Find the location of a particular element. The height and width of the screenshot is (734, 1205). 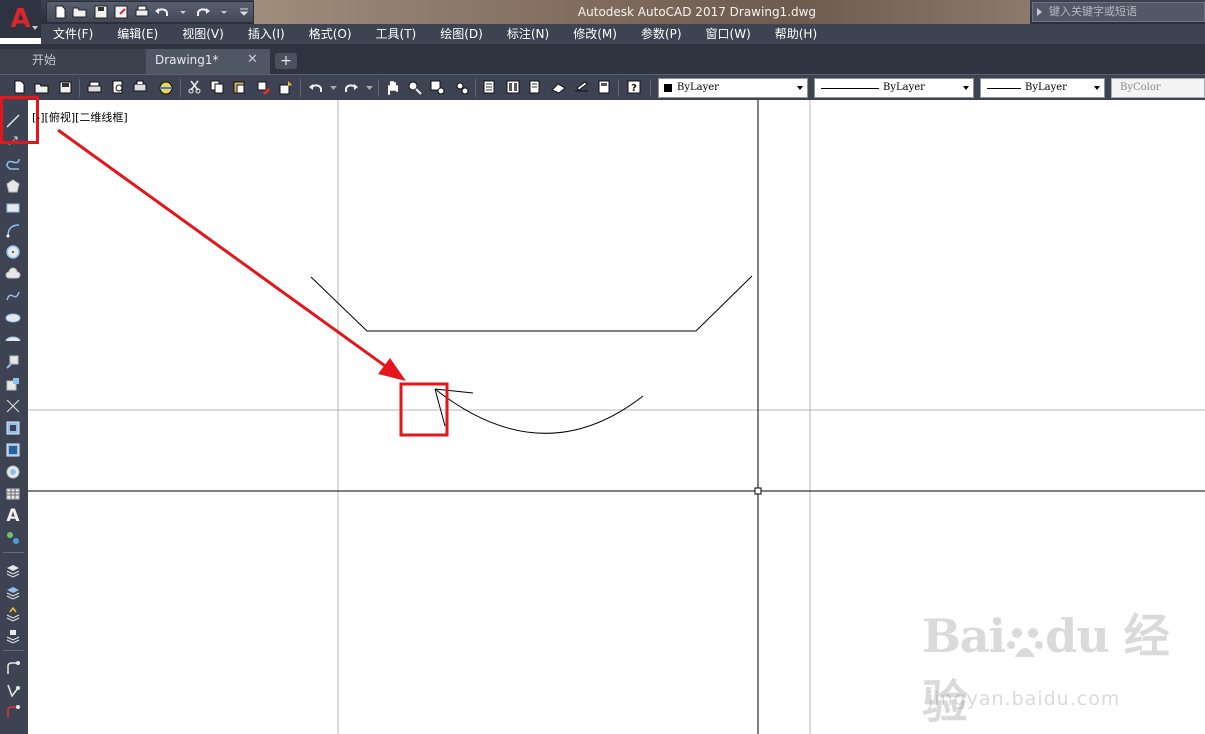

menu-modify: 修改(M) is located at coordinates (595, 34).